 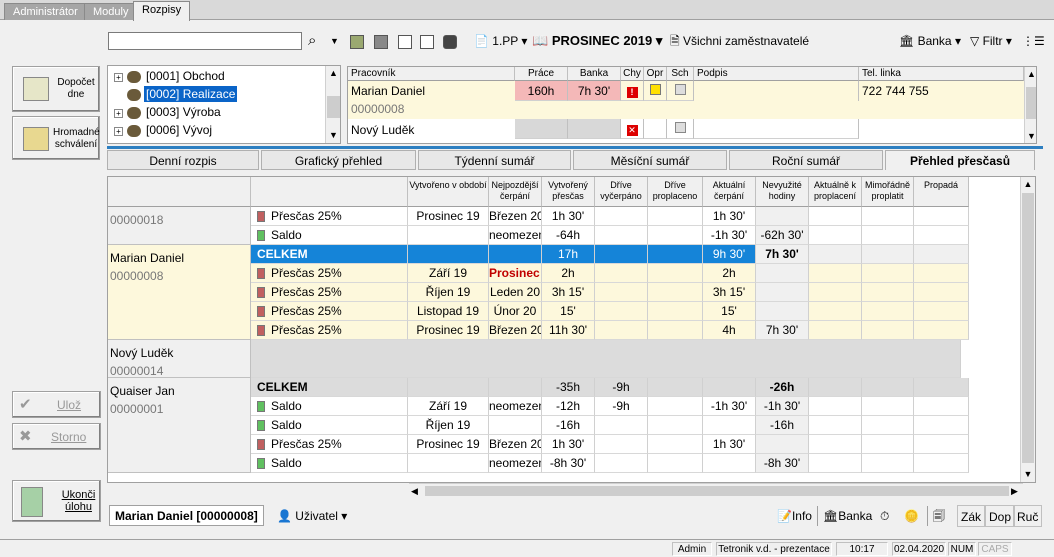 I want to click on tab-denni-rozpis: Denní rozpis, so click(x=183, y=160).